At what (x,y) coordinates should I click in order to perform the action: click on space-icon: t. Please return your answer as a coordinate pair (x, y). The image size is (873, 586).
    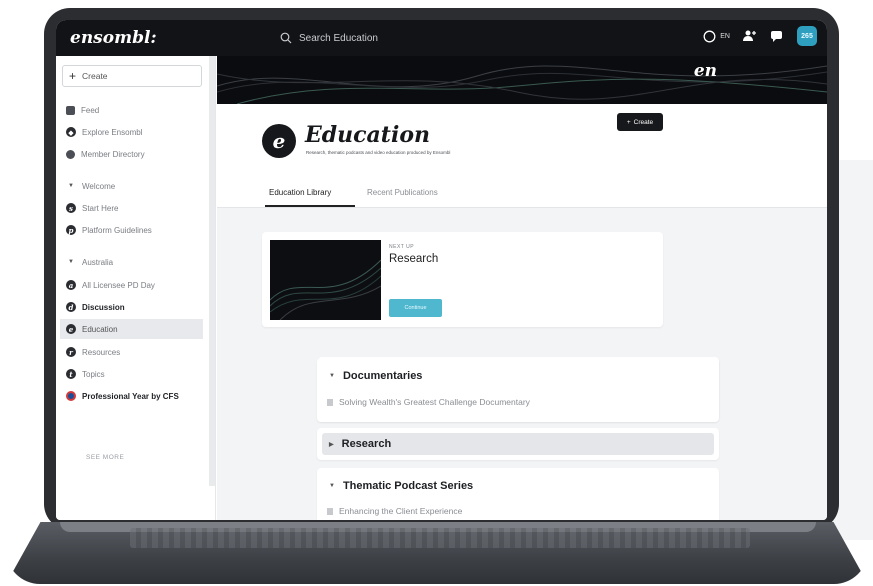
    Looking at the image, I should click on (71, 374).